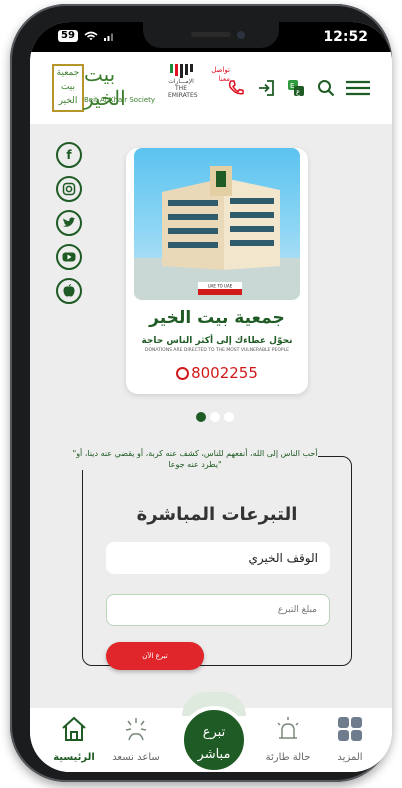  What do you see at coordinates (68, 88) in the screenshot?
I see `logo-badge: جمعية بيت الخير` at bounding box center [68, 88].